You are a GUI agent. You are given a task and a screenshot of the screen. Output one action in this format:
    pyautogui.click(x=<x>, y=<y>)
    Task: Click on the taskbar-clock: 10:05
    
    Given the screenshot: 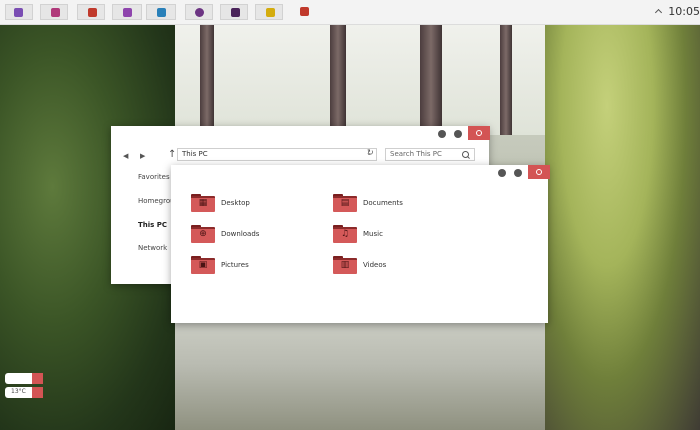 What is the action you would take?
    pyautogui.click(x=684, y=11)
    